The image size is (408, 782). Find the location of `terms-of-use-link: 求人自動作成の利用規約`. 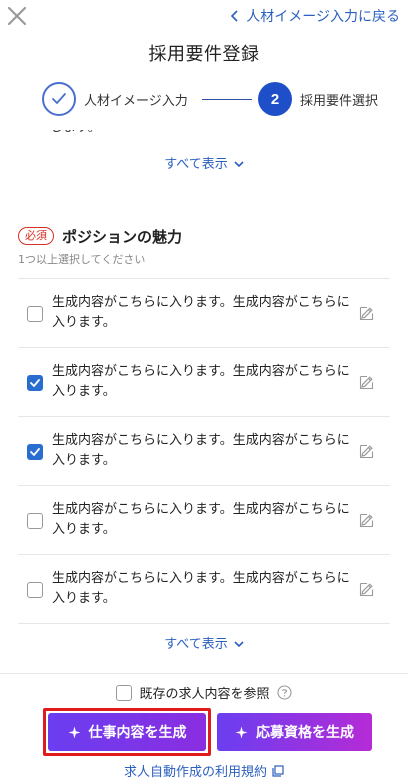

terms-of-use-link: 求人自動作成の利用規約 is located at coordinates (204, 770).